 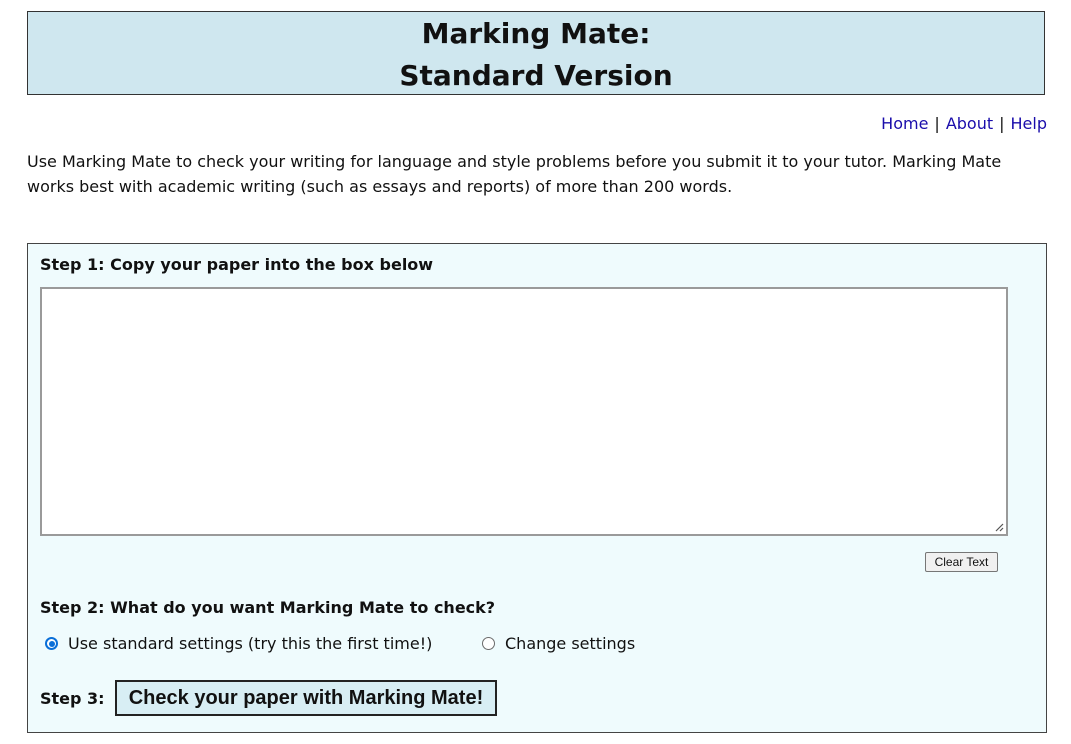 What do you see at coordinates (488, 643) in the screenshot?
I see `radio-unselected-icon` at bounding box center [488, 643].